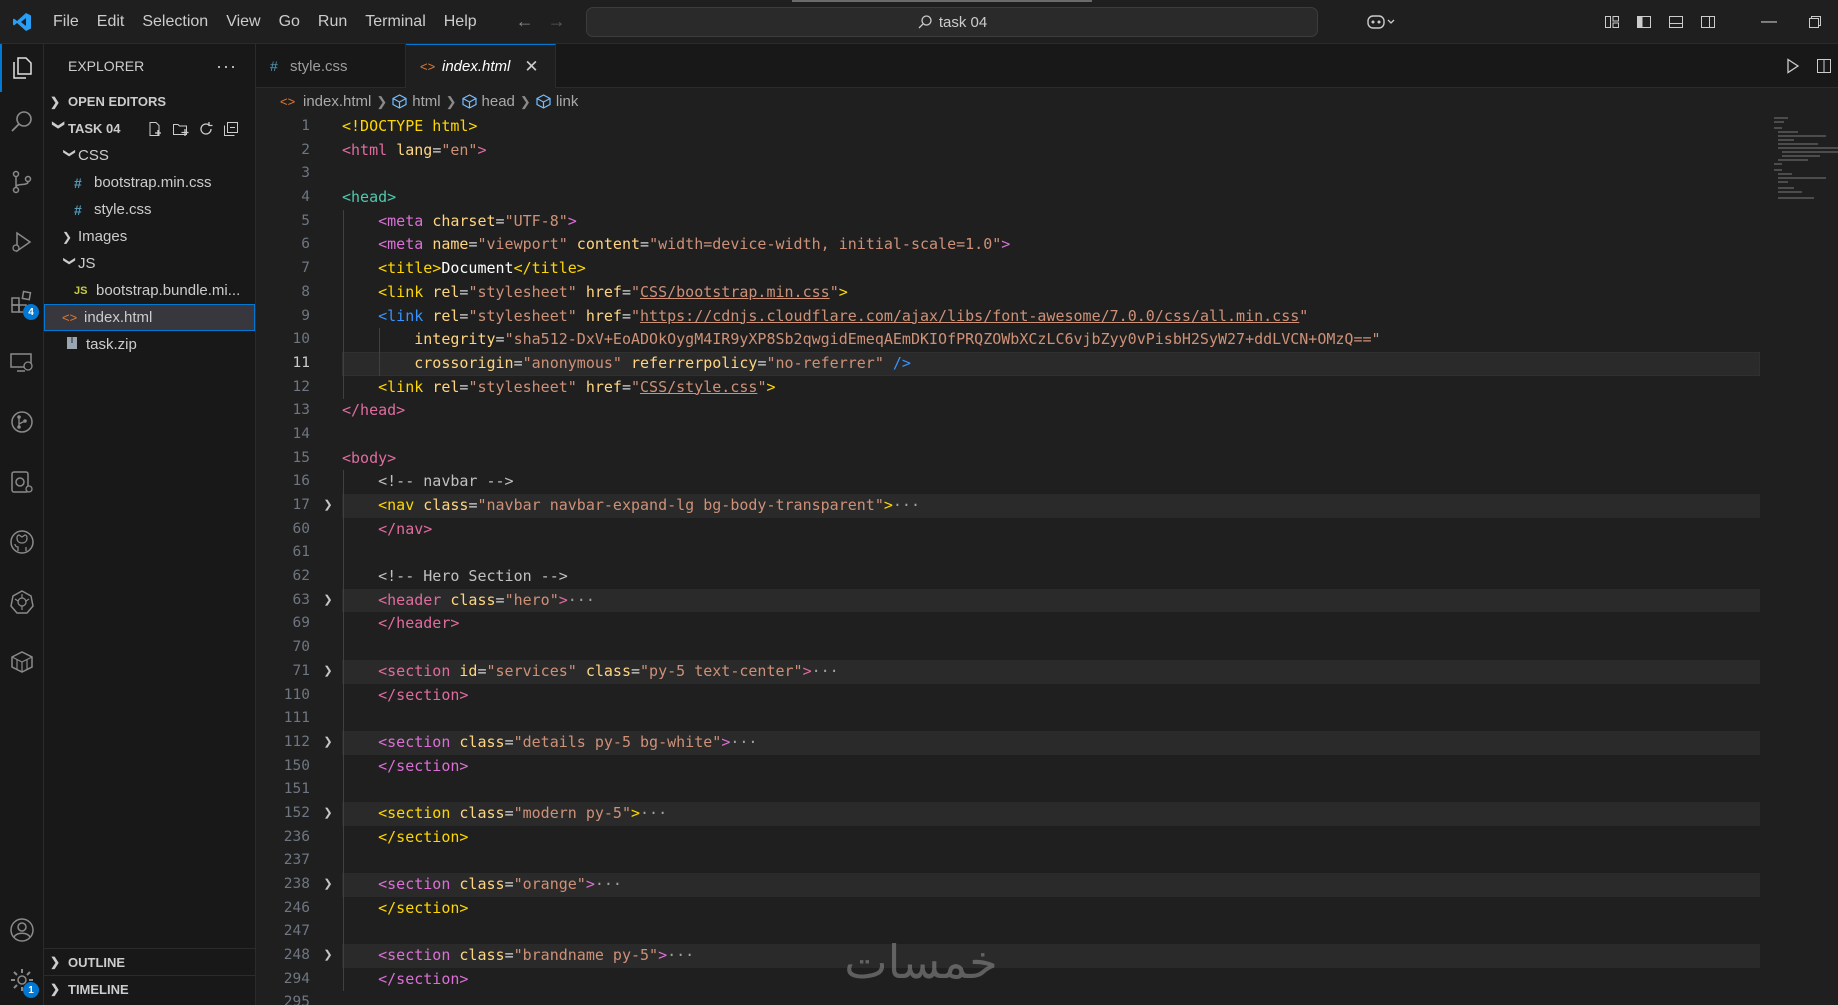 This screenshot has height=1005, width=1838. I want to click on source-control-icon, so click(22, 182).